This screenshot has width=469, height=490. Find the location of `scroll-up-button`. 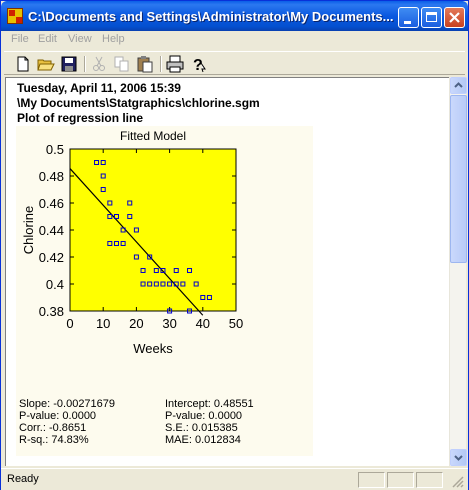

scroll-up-button is located at coordinates (458, 85).